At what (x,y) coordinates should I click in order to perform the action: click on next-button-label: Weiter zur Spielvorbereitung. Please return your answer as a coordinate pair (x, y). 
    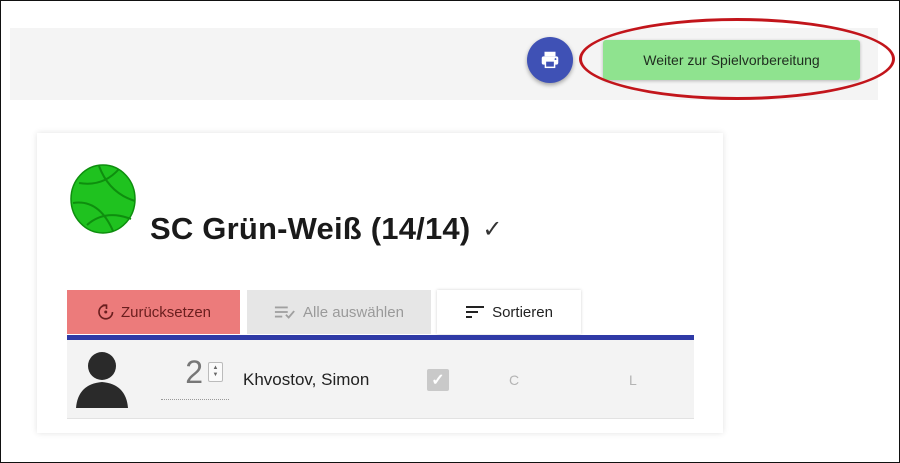
    Looking at the image, I should click on (731, 60).